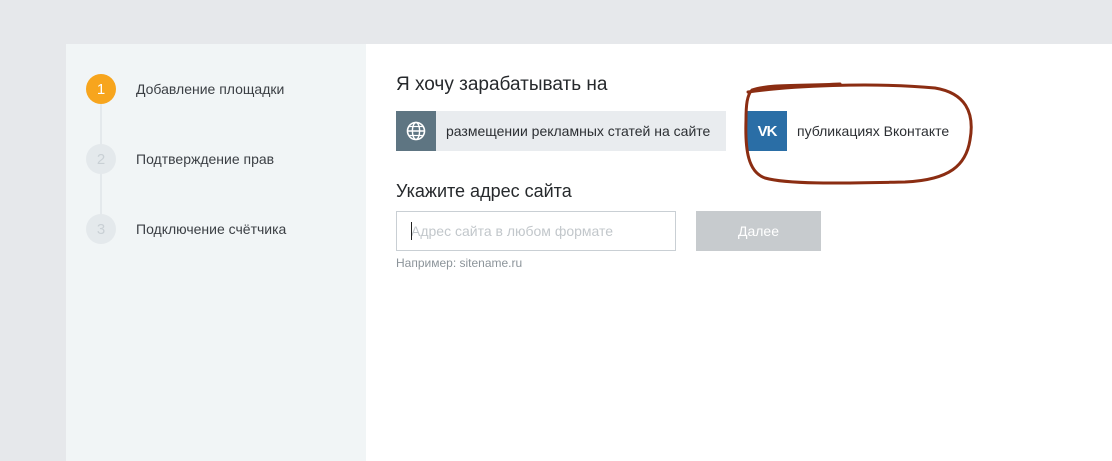 This screenshot has height=461, width=1112. What do you see at coordinates (101, 89) in the screenshot?
I see `step-number-badge: 1` at bounding box center [101, 89].